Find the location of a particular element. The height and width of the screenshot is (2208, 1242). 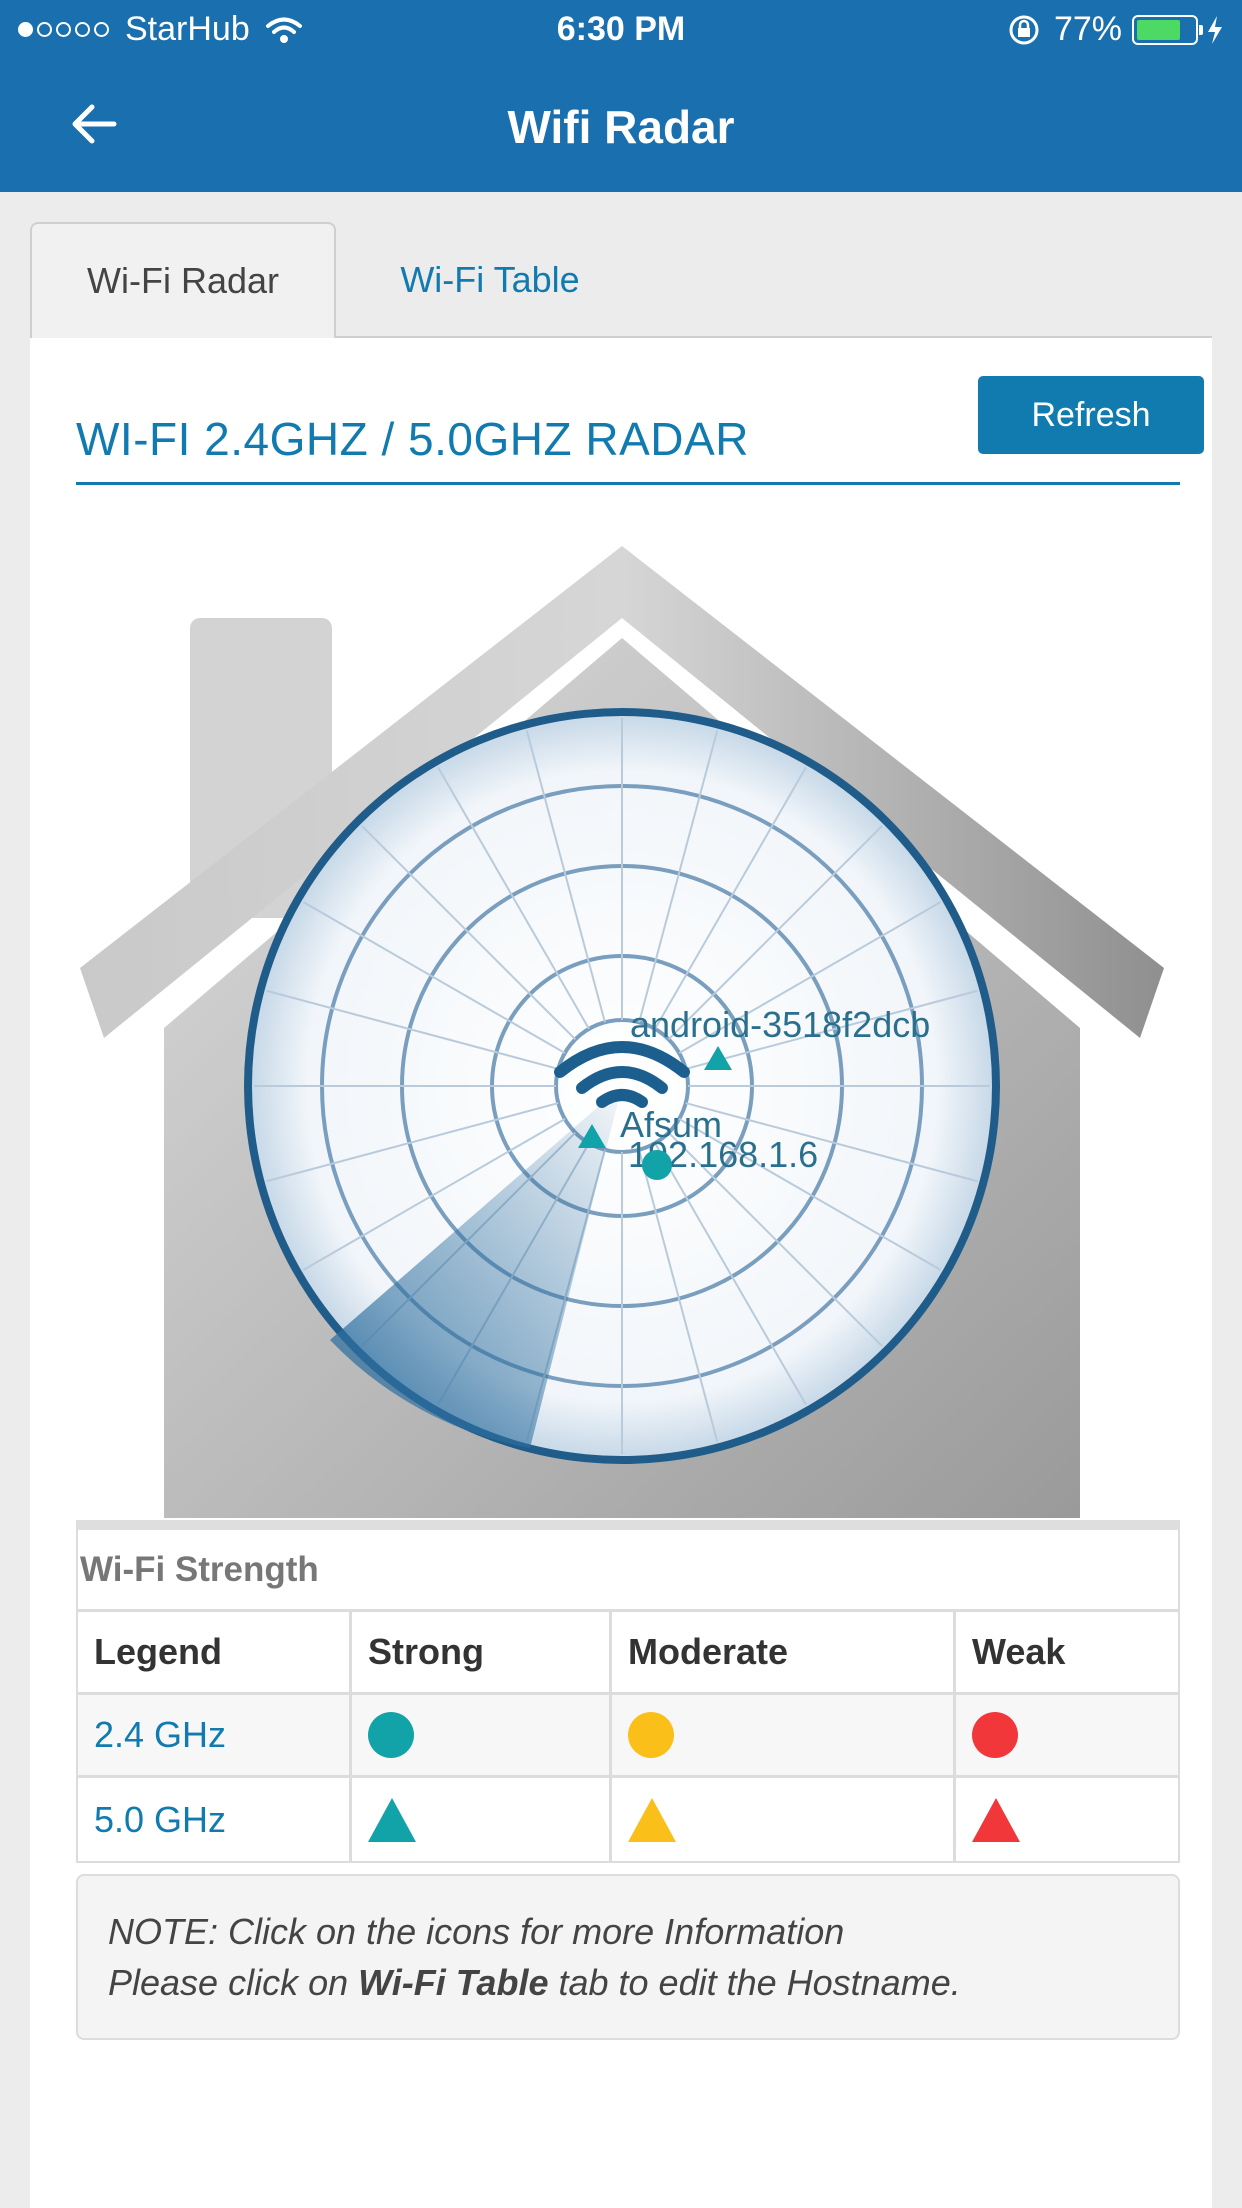

strong-circle-icon is located at coordinates (391, 1735).